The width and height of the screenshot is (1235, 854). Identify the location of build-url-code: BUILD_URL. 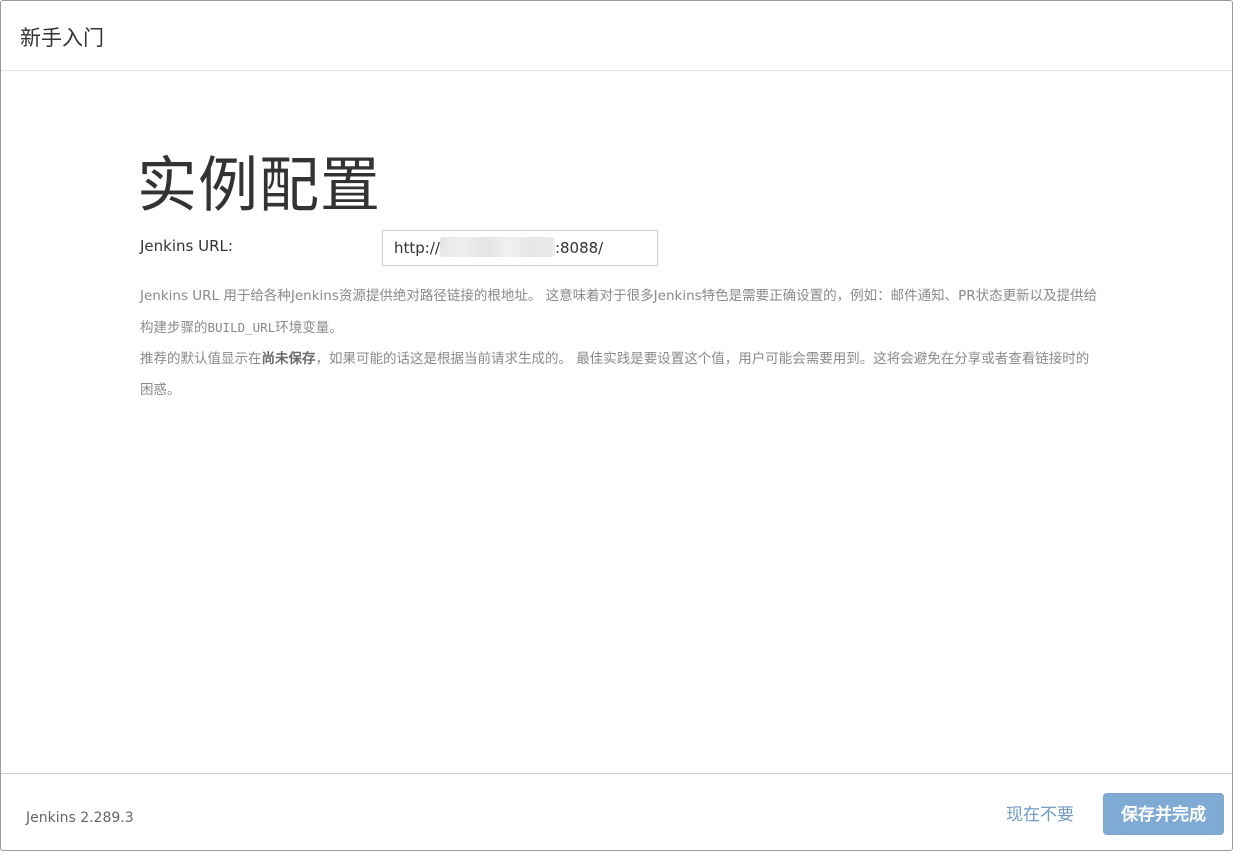
(241, 327).